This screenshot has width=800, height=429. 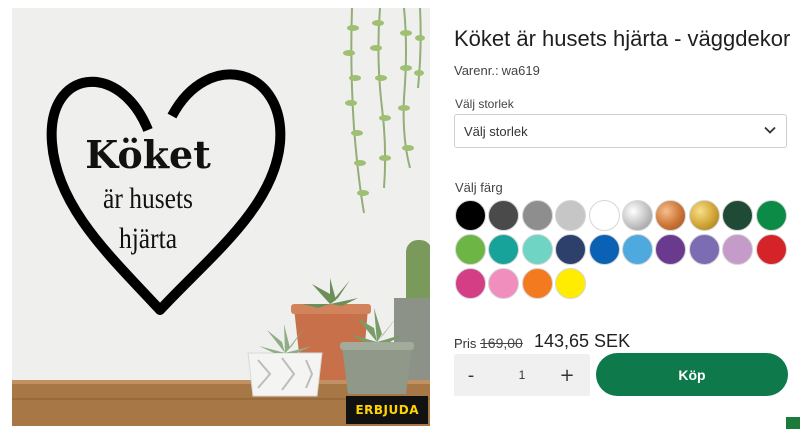 What do you see at coordinates (793, 423) in the screenshot?
I see `corner-decoration` at bounding box center [793, 423].